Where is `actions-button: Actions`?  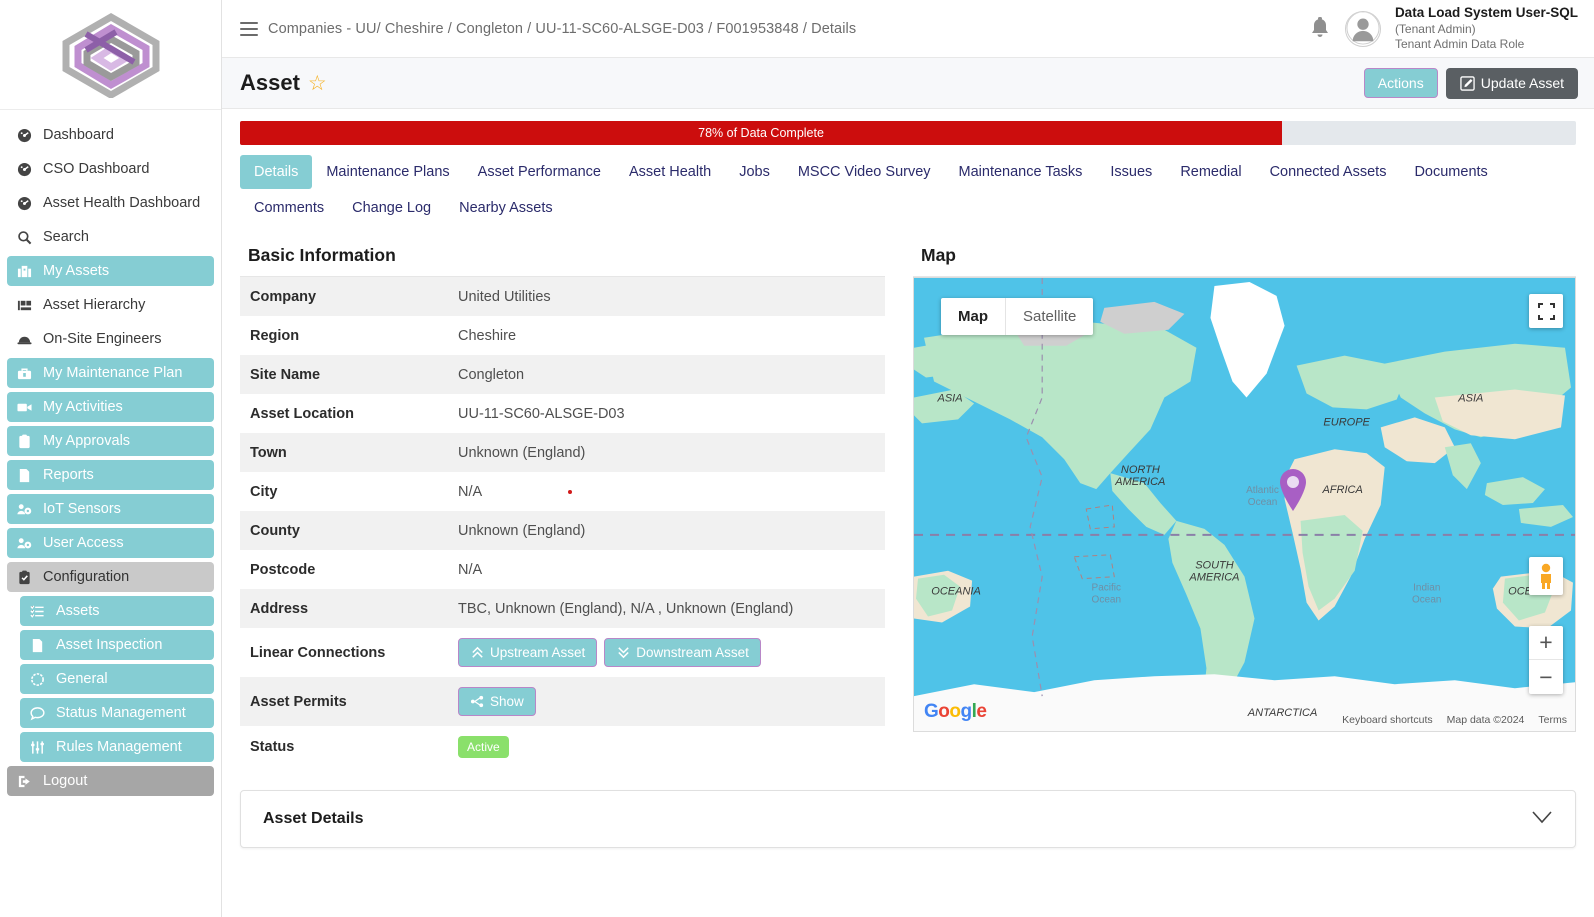 actions-button: Actions is located at coordinates (1400, 83).